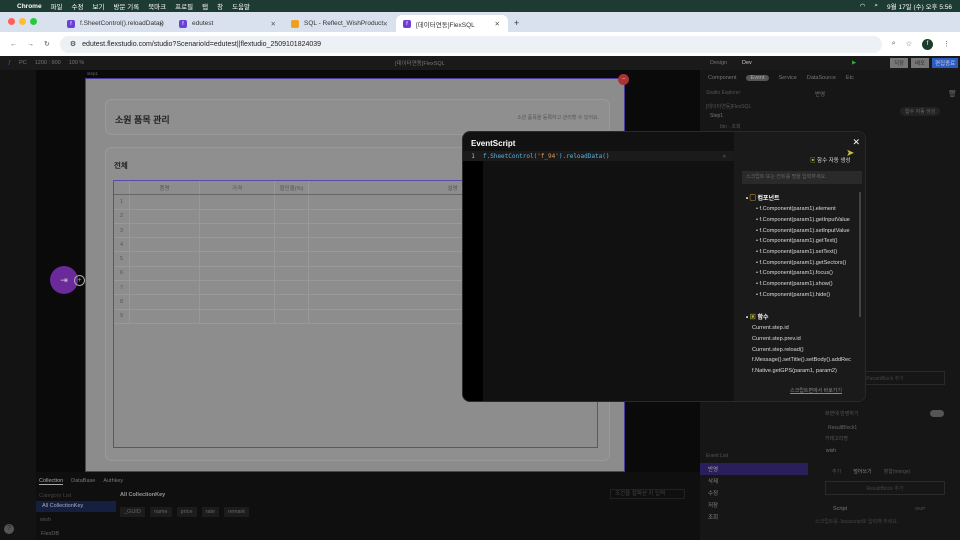  What do you see at coordinates (116, 23) in the screenshot?
I see `browser-tab: f f.SheetControl().reloadData() ✕` at bounding box center [116, 23].